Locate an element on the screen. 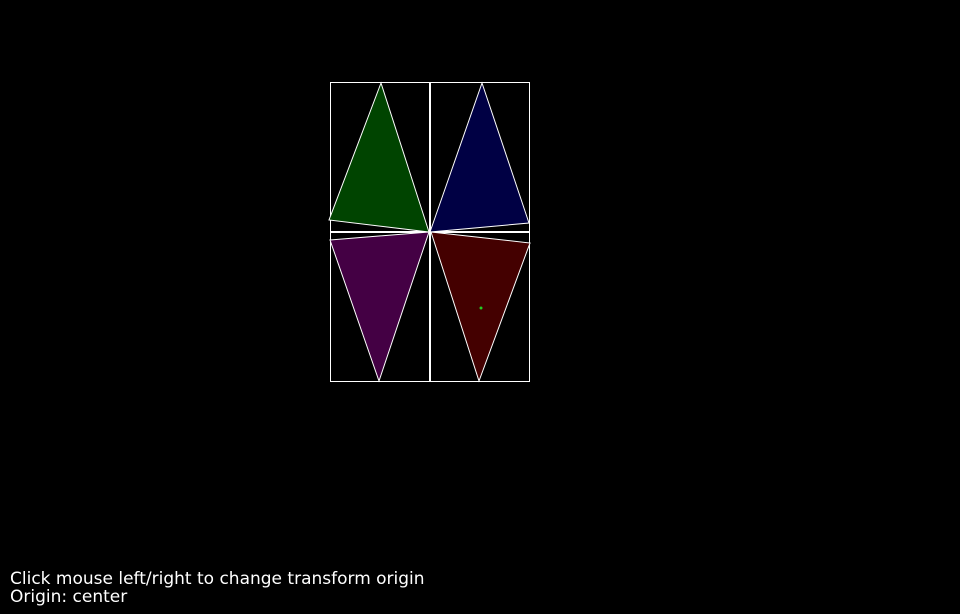 The height and width of the screenshot is (614, 960). origin-status-text: Origin: center is located at coordinates (69, 597).